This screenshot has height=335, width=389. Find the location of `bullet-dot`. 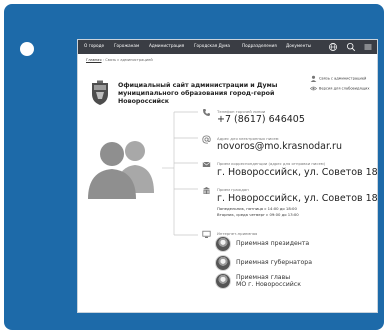

bullet-dot is located at coordinates (27, 49).